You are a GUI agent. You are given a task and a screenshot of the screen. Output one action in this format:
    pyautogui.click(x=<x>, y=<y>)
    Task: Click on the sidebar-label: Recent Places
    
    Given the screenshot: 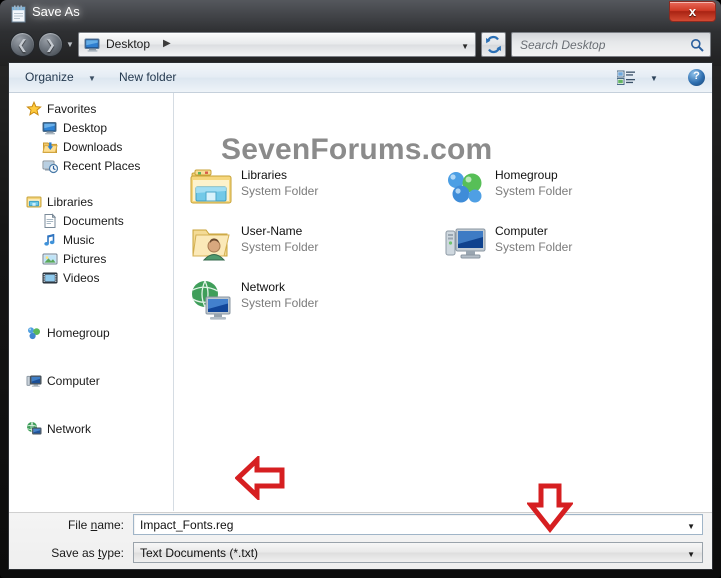 What is the action you would take?
    pyautogui.click(x=102, y=165)
    